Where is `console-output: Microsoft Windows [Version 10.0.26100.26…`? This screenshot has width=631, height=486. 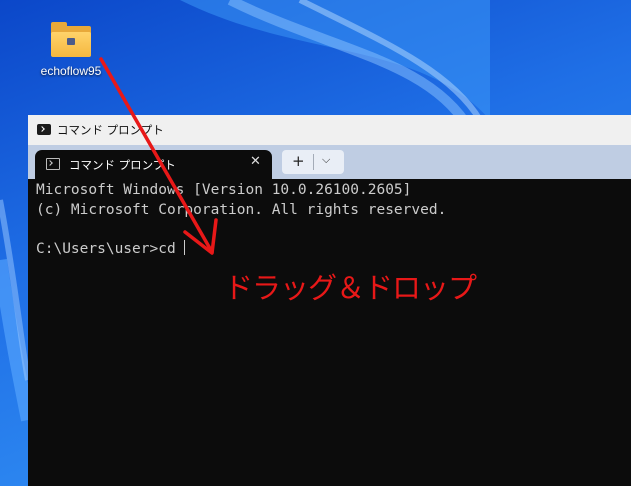 console-output: Microsoft Windows [Version 10.0.26100.26… is located at coordinates (241, 220).